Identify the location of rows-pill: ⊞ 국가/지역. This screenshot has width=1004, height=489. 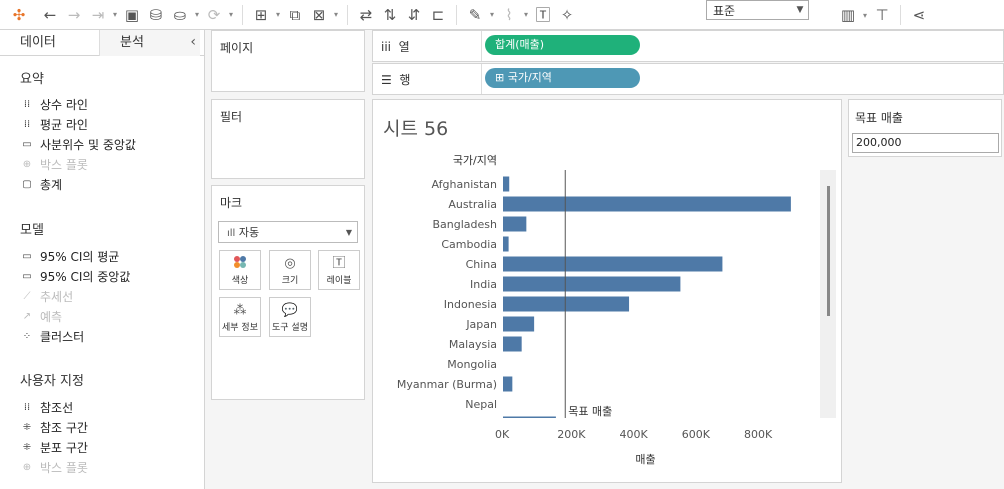
(562, 78).